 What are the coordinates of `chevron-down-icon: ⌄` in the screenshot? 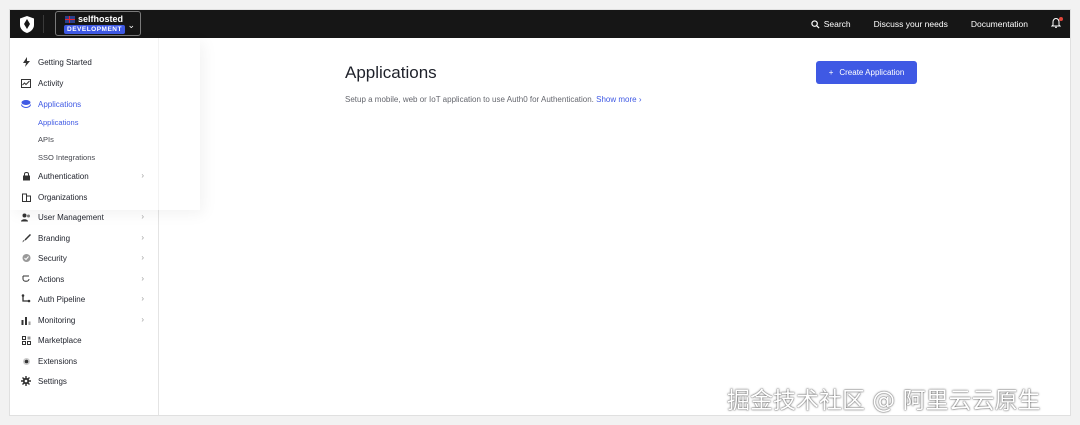 It's located at (131, 25).